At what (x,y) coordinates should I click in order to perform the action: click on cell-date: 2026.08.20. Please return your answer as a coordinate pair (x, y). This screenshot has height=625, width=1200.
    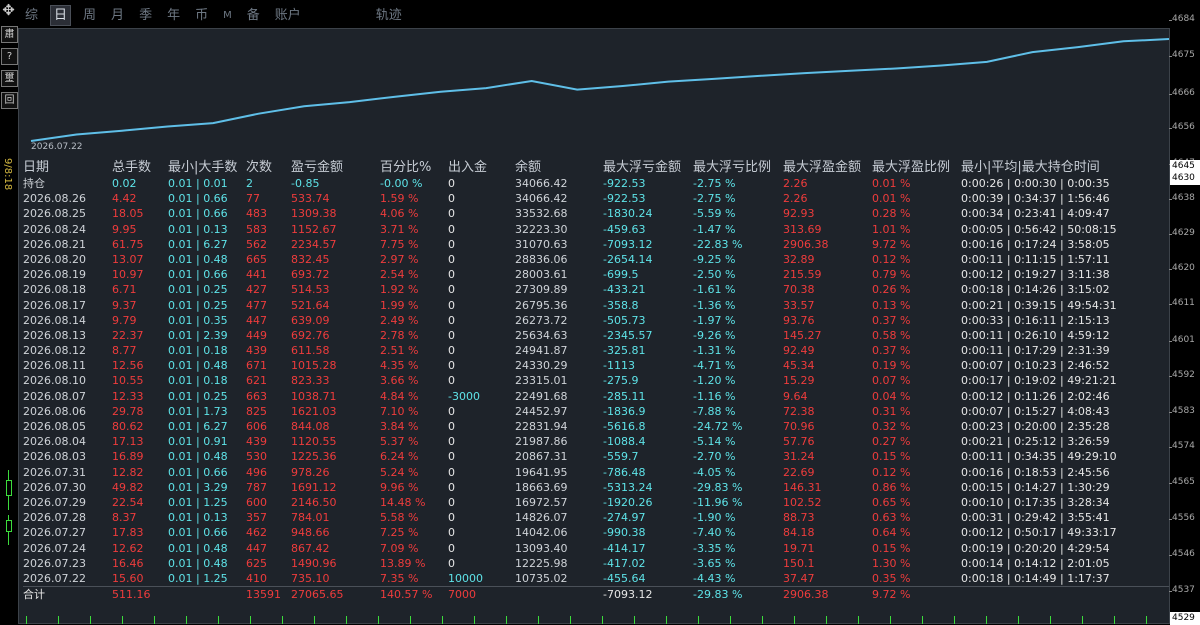
    Looking at the image, I should click on (54, 259).